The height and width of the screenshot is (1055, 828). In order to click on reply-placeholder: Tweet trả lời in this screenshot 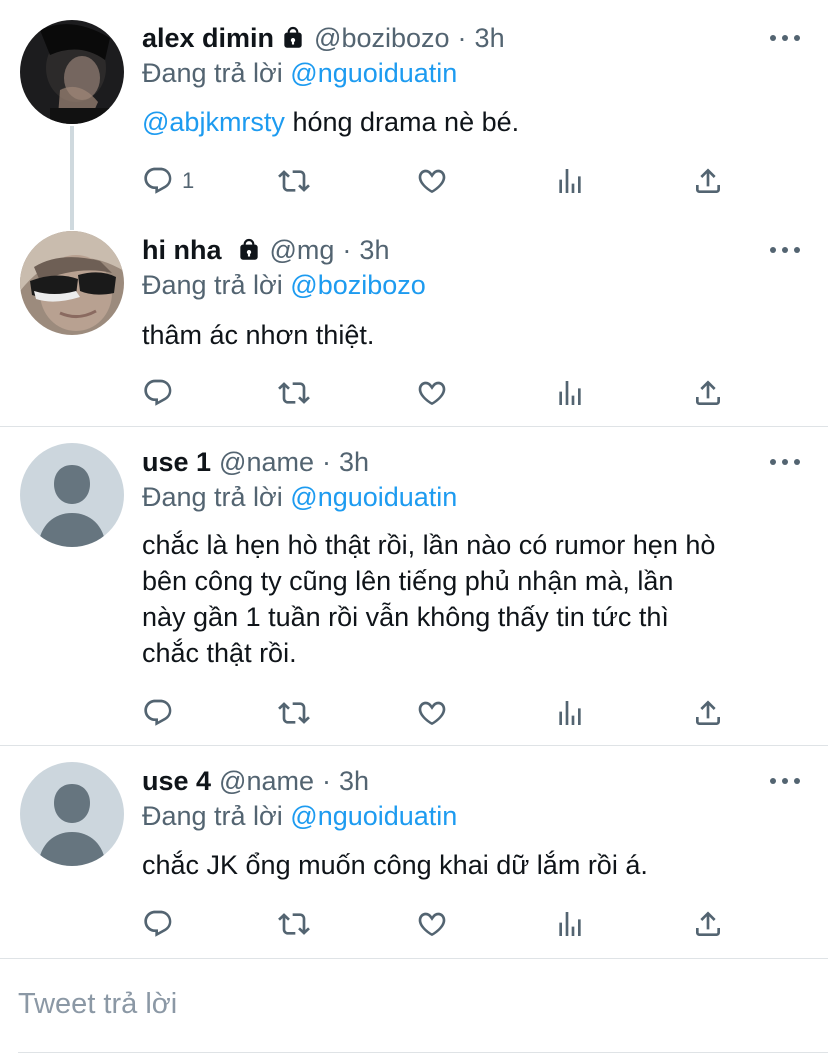, I will do `click(98, 1004)`.